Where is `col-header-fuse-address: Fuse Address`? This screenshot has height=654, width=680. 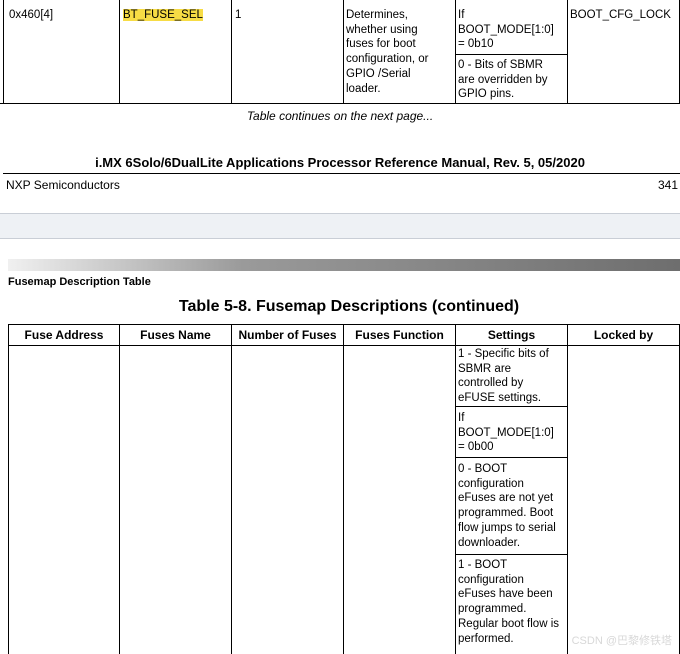 col-header-fuse-address: Fuse Address is located at coordinates (64, 335).